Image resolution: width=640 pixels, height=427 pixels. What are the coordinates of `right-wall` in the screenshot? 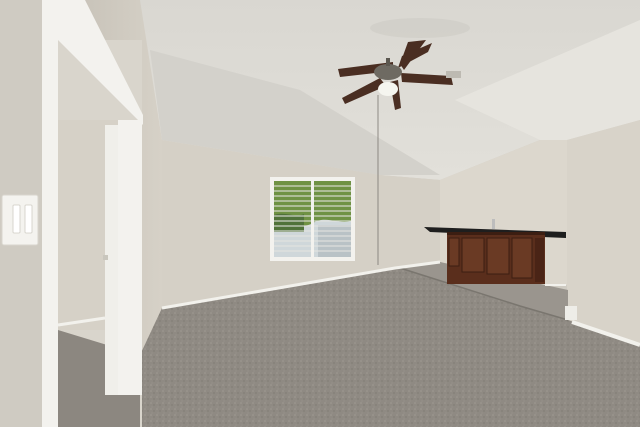 It's located at (603, 232).